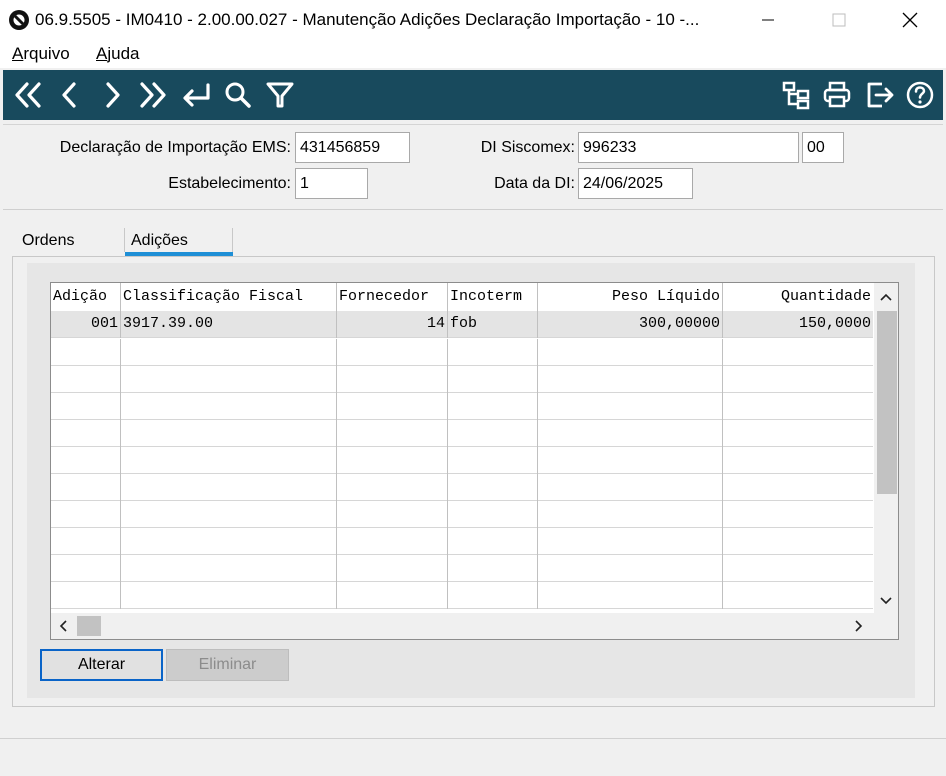  I want to click on minimize-icon, so click(768, 20).